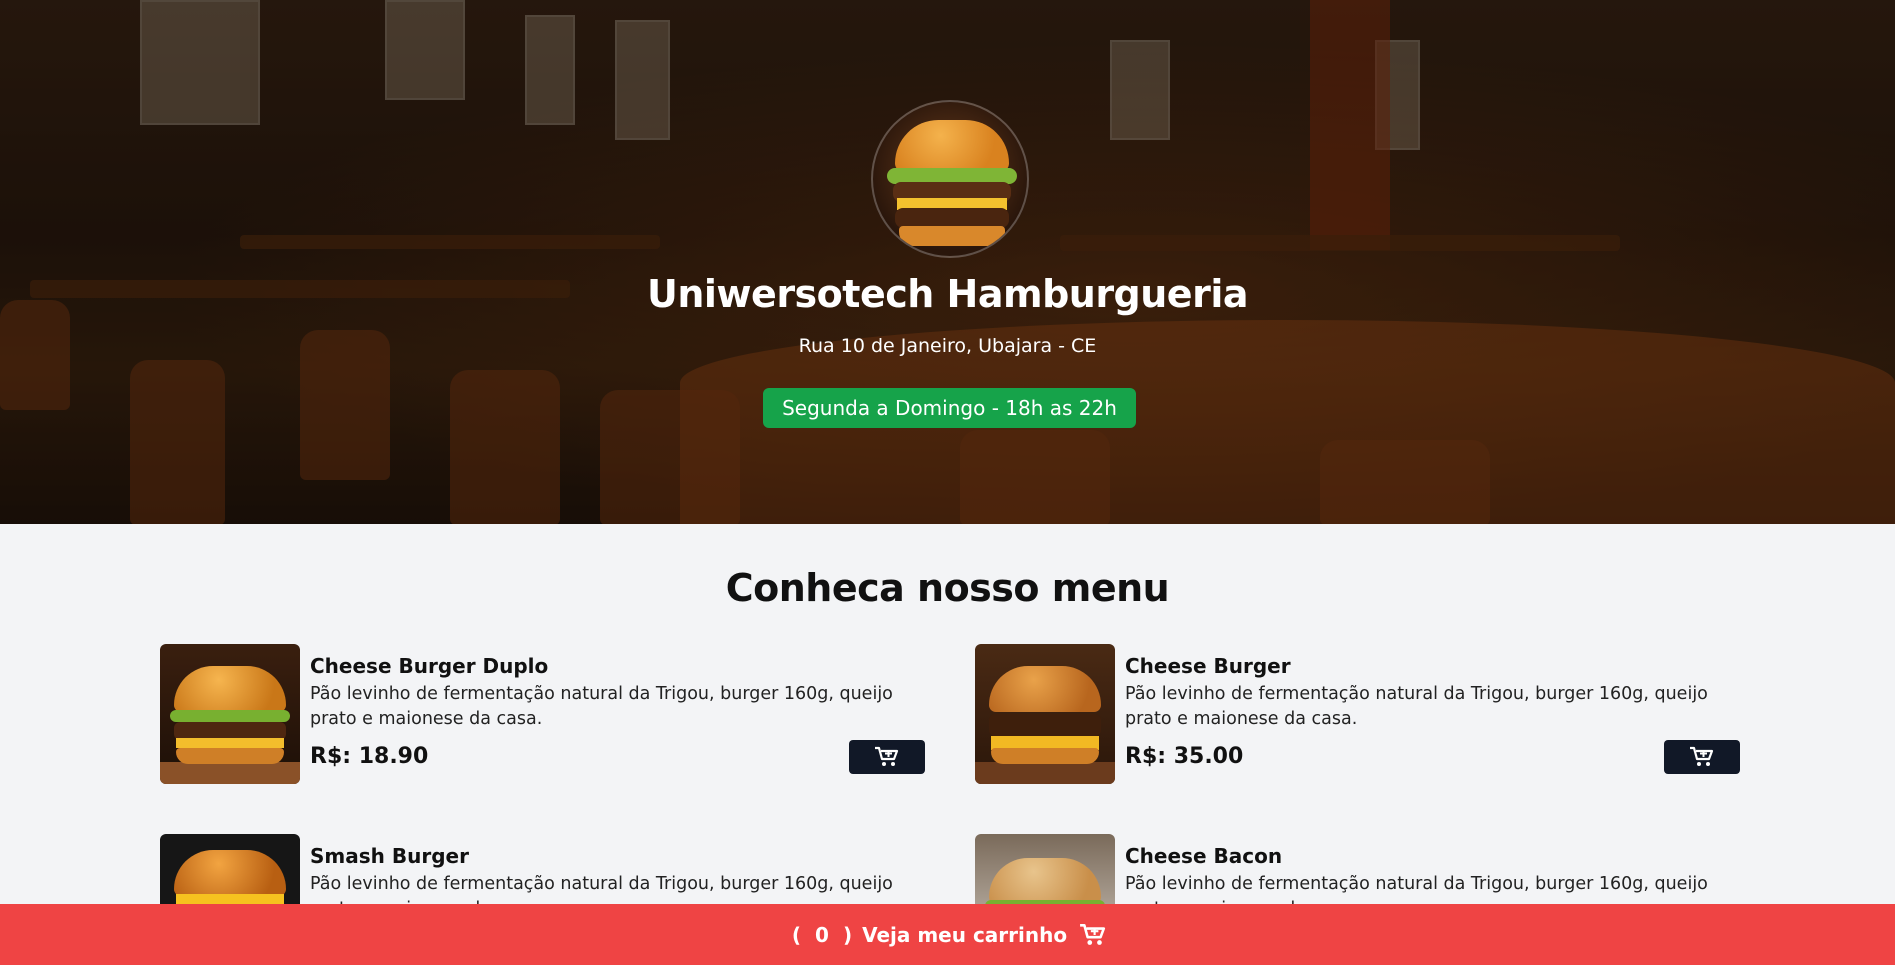 The image size is (1895, 965). Describe the element at coordinates (950, 179) in the screenshot. I see `restaurant-logo` at that location.